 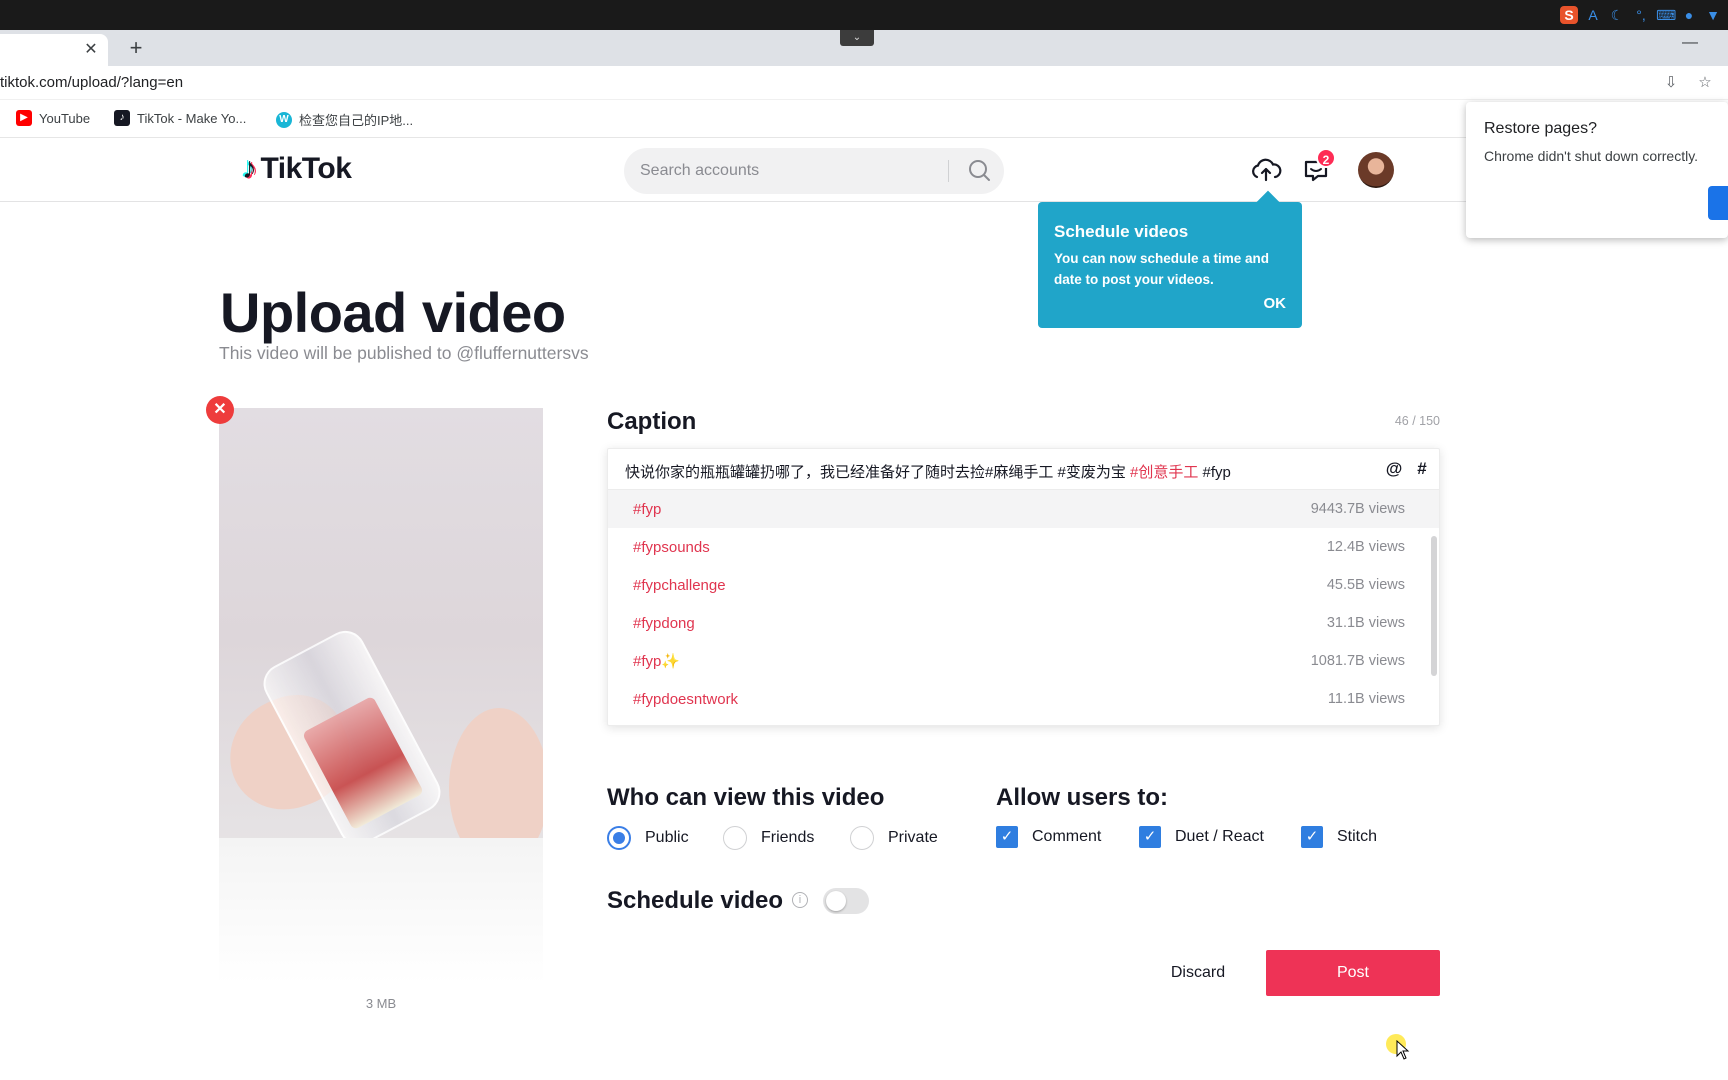 What do you see at coordinates (249, 168) in the screenshot?
I see `tiktok-note-icon: ♪` at bounding box center [249, 168].